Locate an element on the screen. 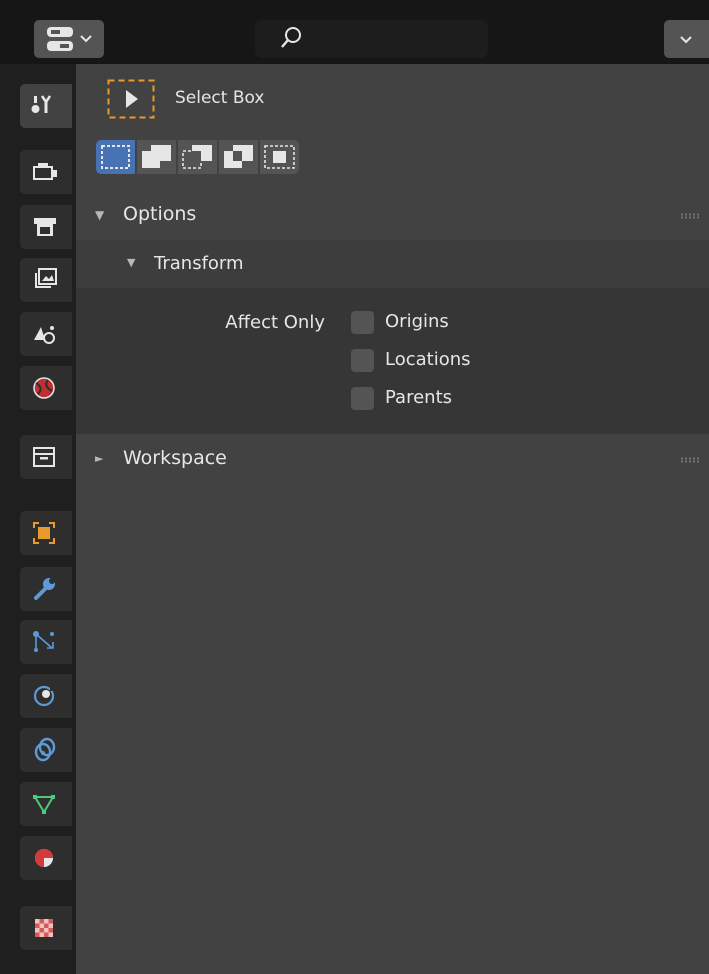 The image size is (709, 974). chevron-down-icon is located at coordinates (686, 40).